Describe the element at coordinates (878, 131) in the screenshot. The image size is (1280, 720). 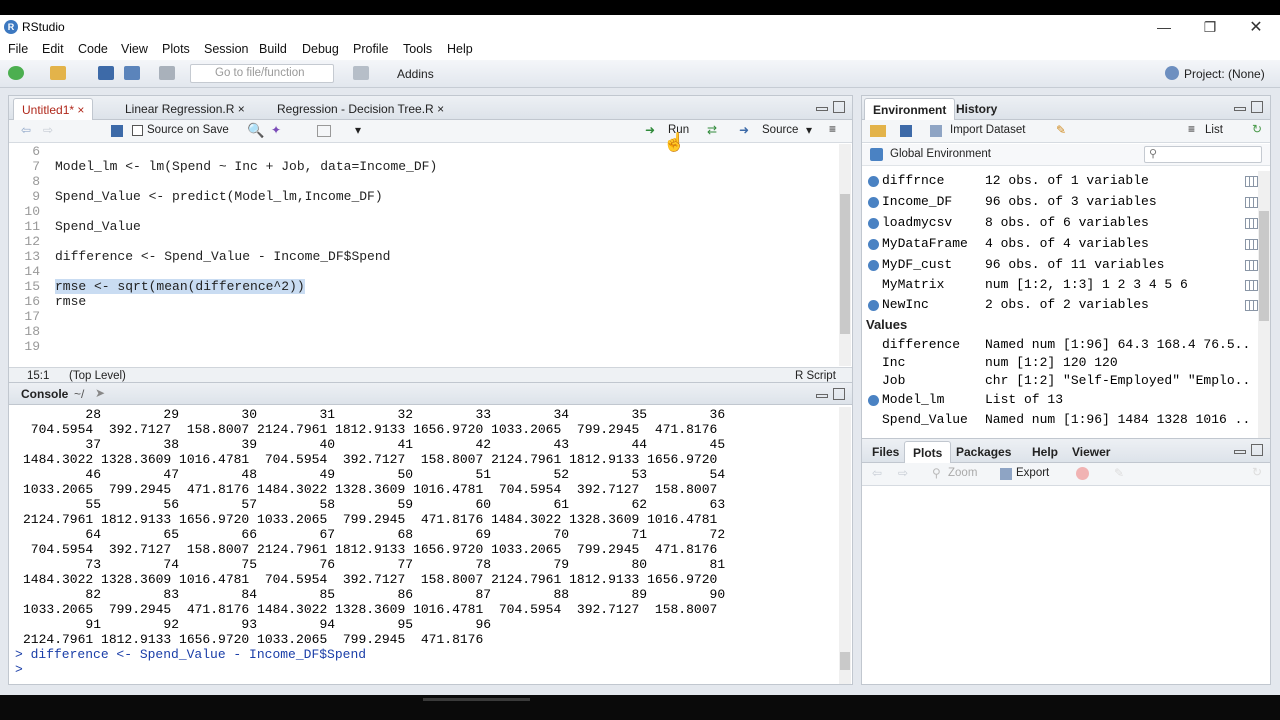
I see `load-workspace-icon` at that location.